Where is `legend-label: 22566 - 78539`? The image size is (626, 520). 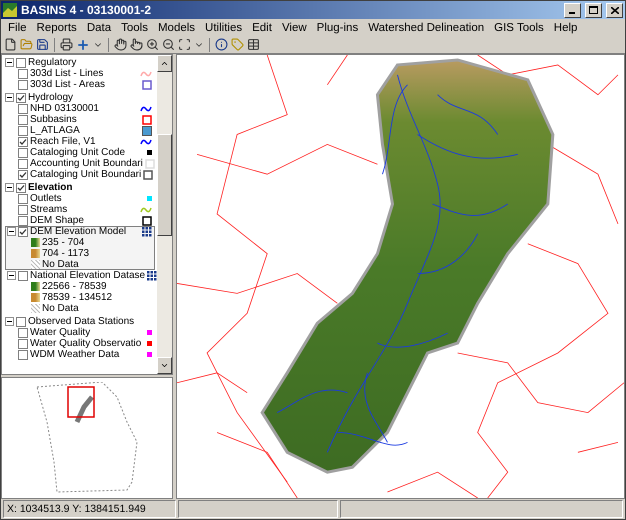 legend-label: 22566 - 78539 is located at coordinates (75, 286).